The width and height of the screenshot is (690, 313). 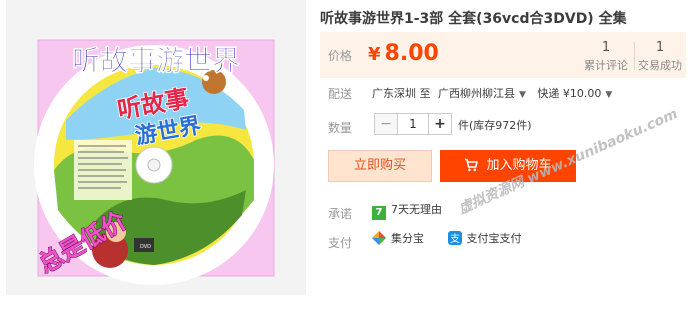 I want to click on review-count-label: 累计评论, so click(x=606, y=65).